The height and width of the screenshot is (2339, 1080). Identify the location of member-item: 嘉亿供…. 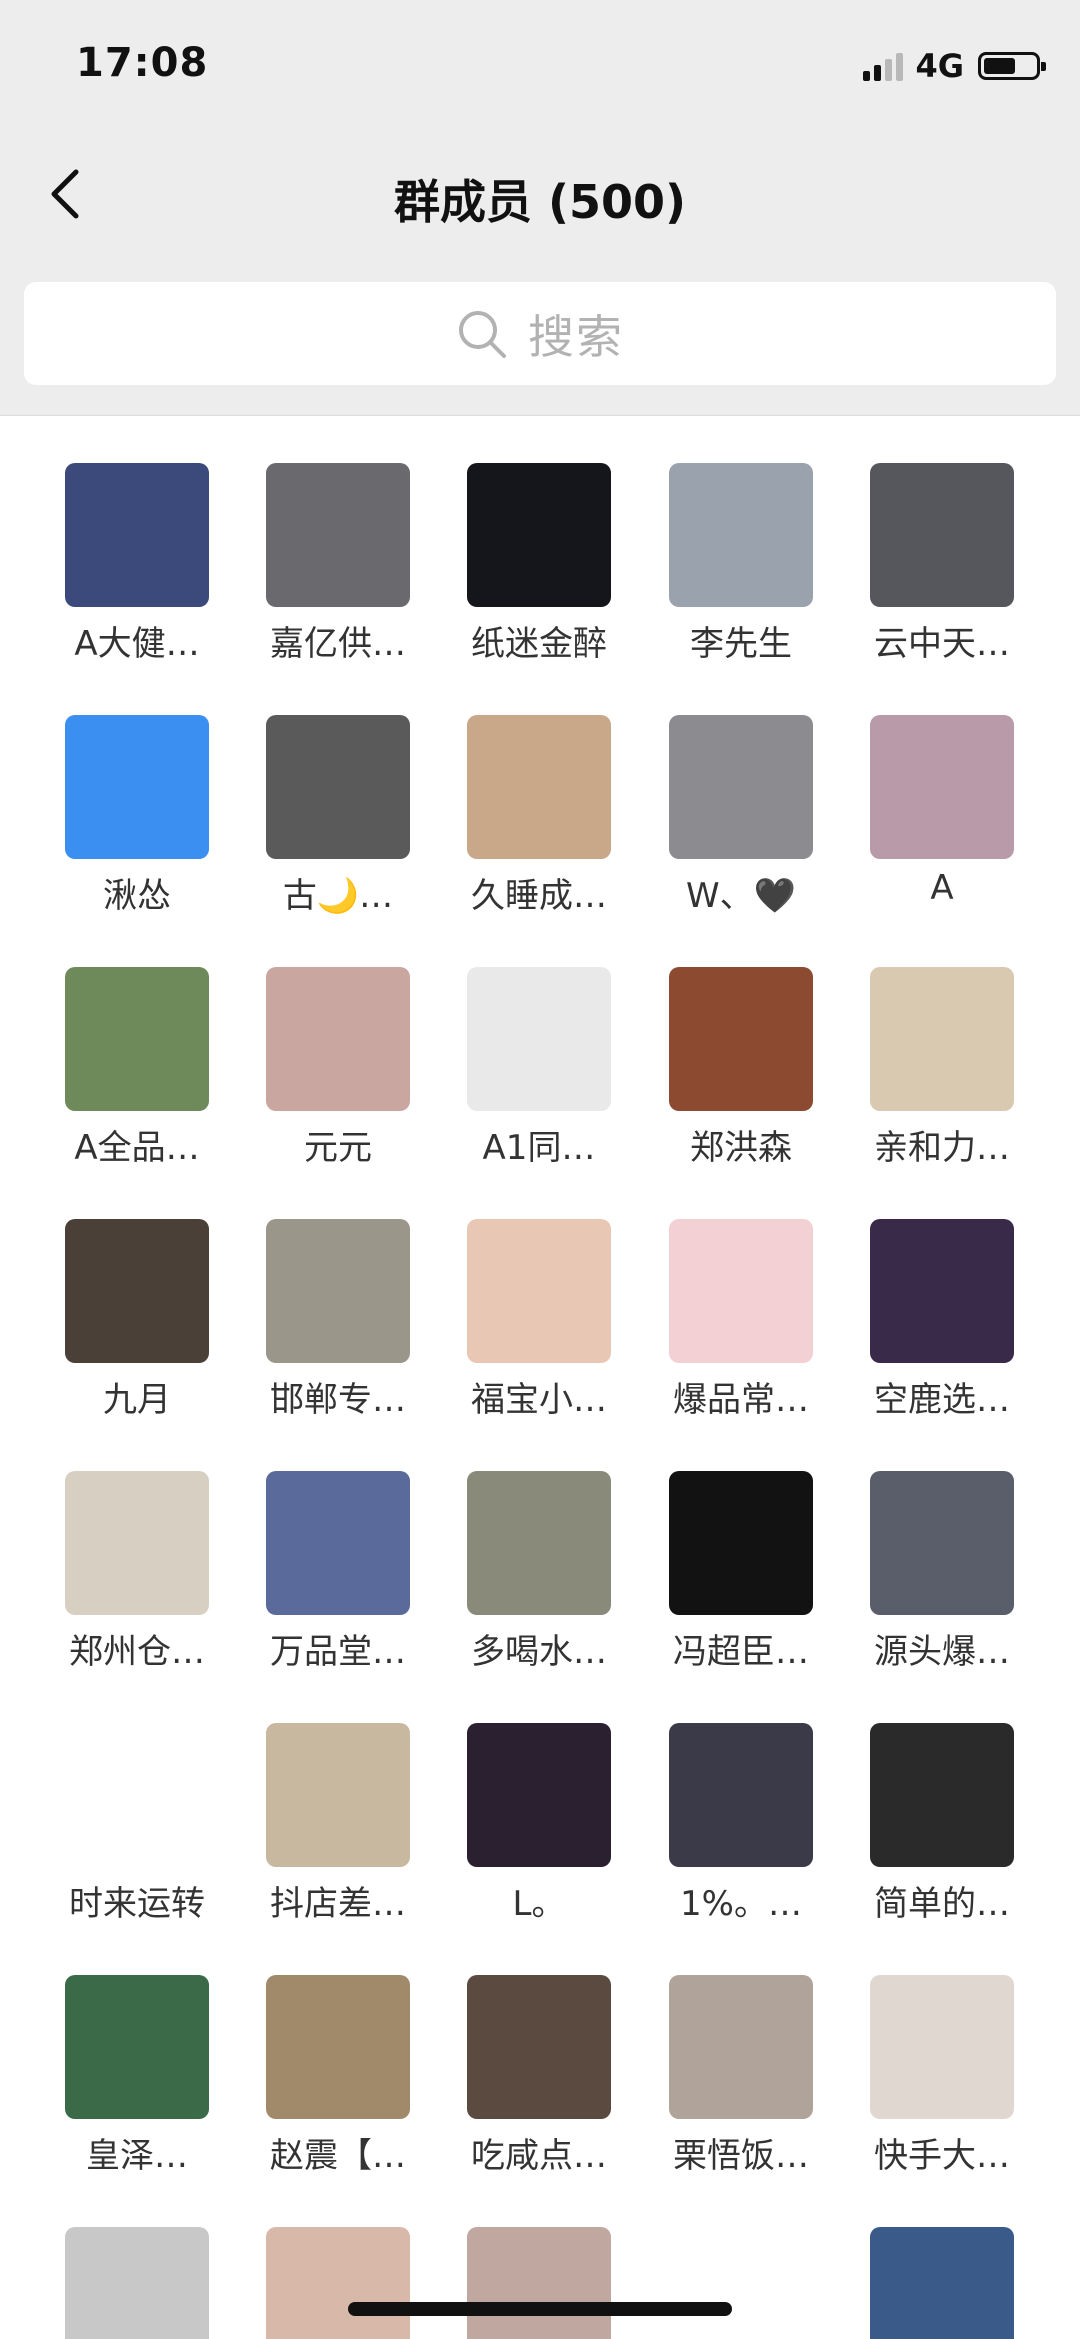
(329, 541).